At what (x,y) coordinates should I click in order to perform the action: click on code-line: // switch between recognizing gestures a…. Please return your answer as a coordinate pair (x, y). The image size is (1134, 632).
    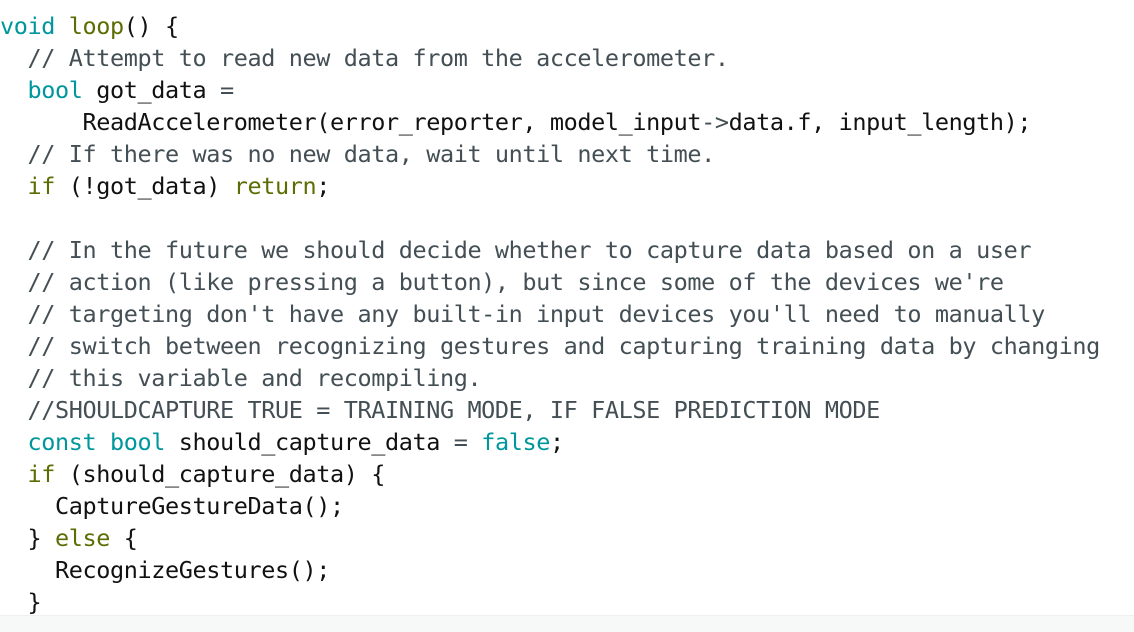
    Looking at the image, I should click on (550, 346).